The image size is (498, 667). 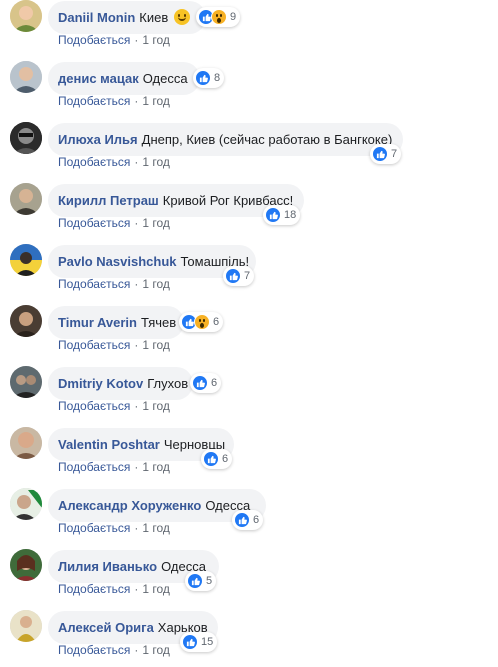 What do you see at coordinates (181, 17) in the screenshot?
I see `smile-emoji-icon` at bounding box center [181, 17].